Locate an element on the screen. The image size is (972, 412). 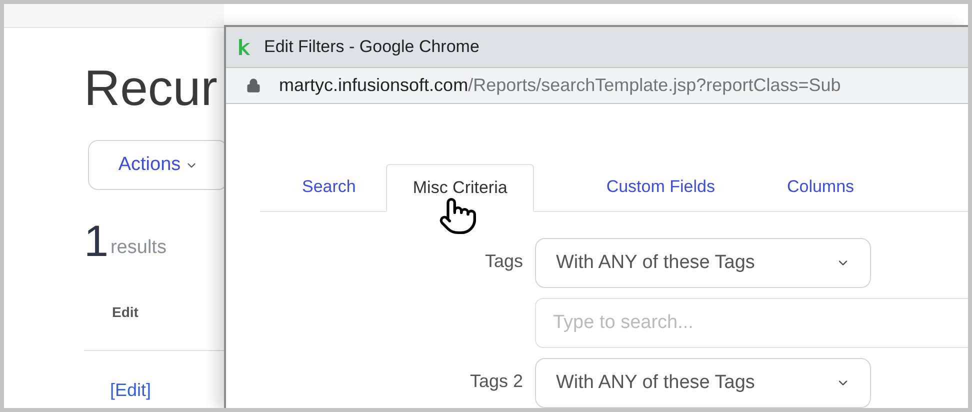
result-count: 1 is located at coordinates (96, 242).